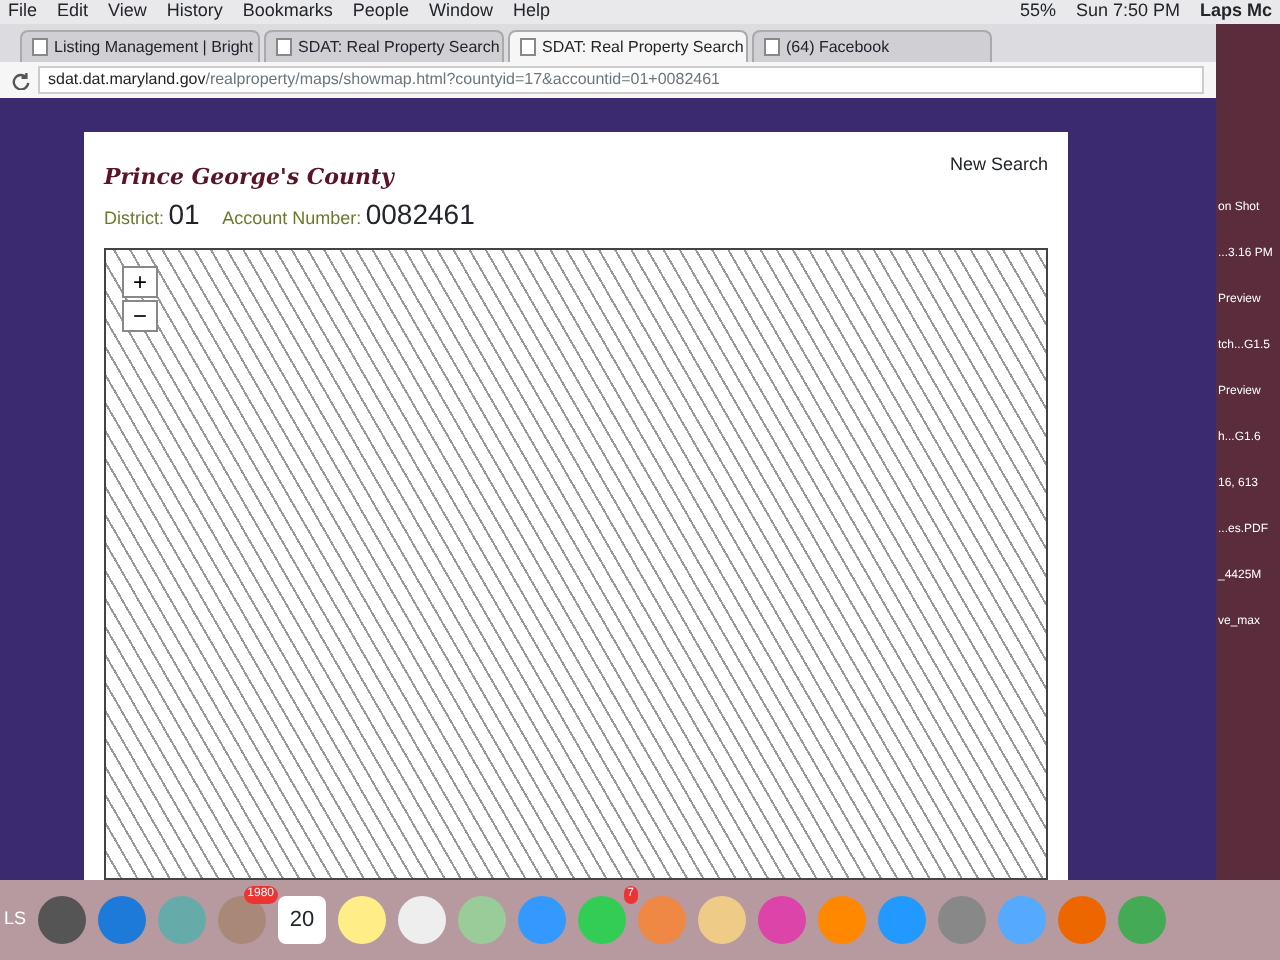  What do you see at coordinates (249, 177) in the screenshot?
I see `county-title: Prince George's County` at bounding box center [249, 177].